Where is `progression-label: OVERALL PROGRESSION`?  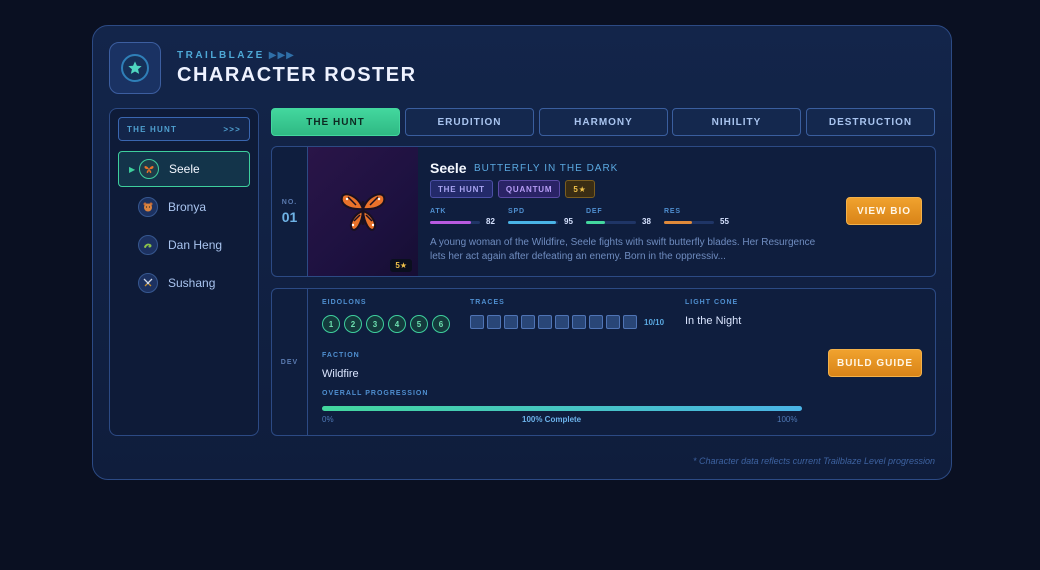
progression-label: OVERALL PROGRESSION is located at coordinates (375, 393).